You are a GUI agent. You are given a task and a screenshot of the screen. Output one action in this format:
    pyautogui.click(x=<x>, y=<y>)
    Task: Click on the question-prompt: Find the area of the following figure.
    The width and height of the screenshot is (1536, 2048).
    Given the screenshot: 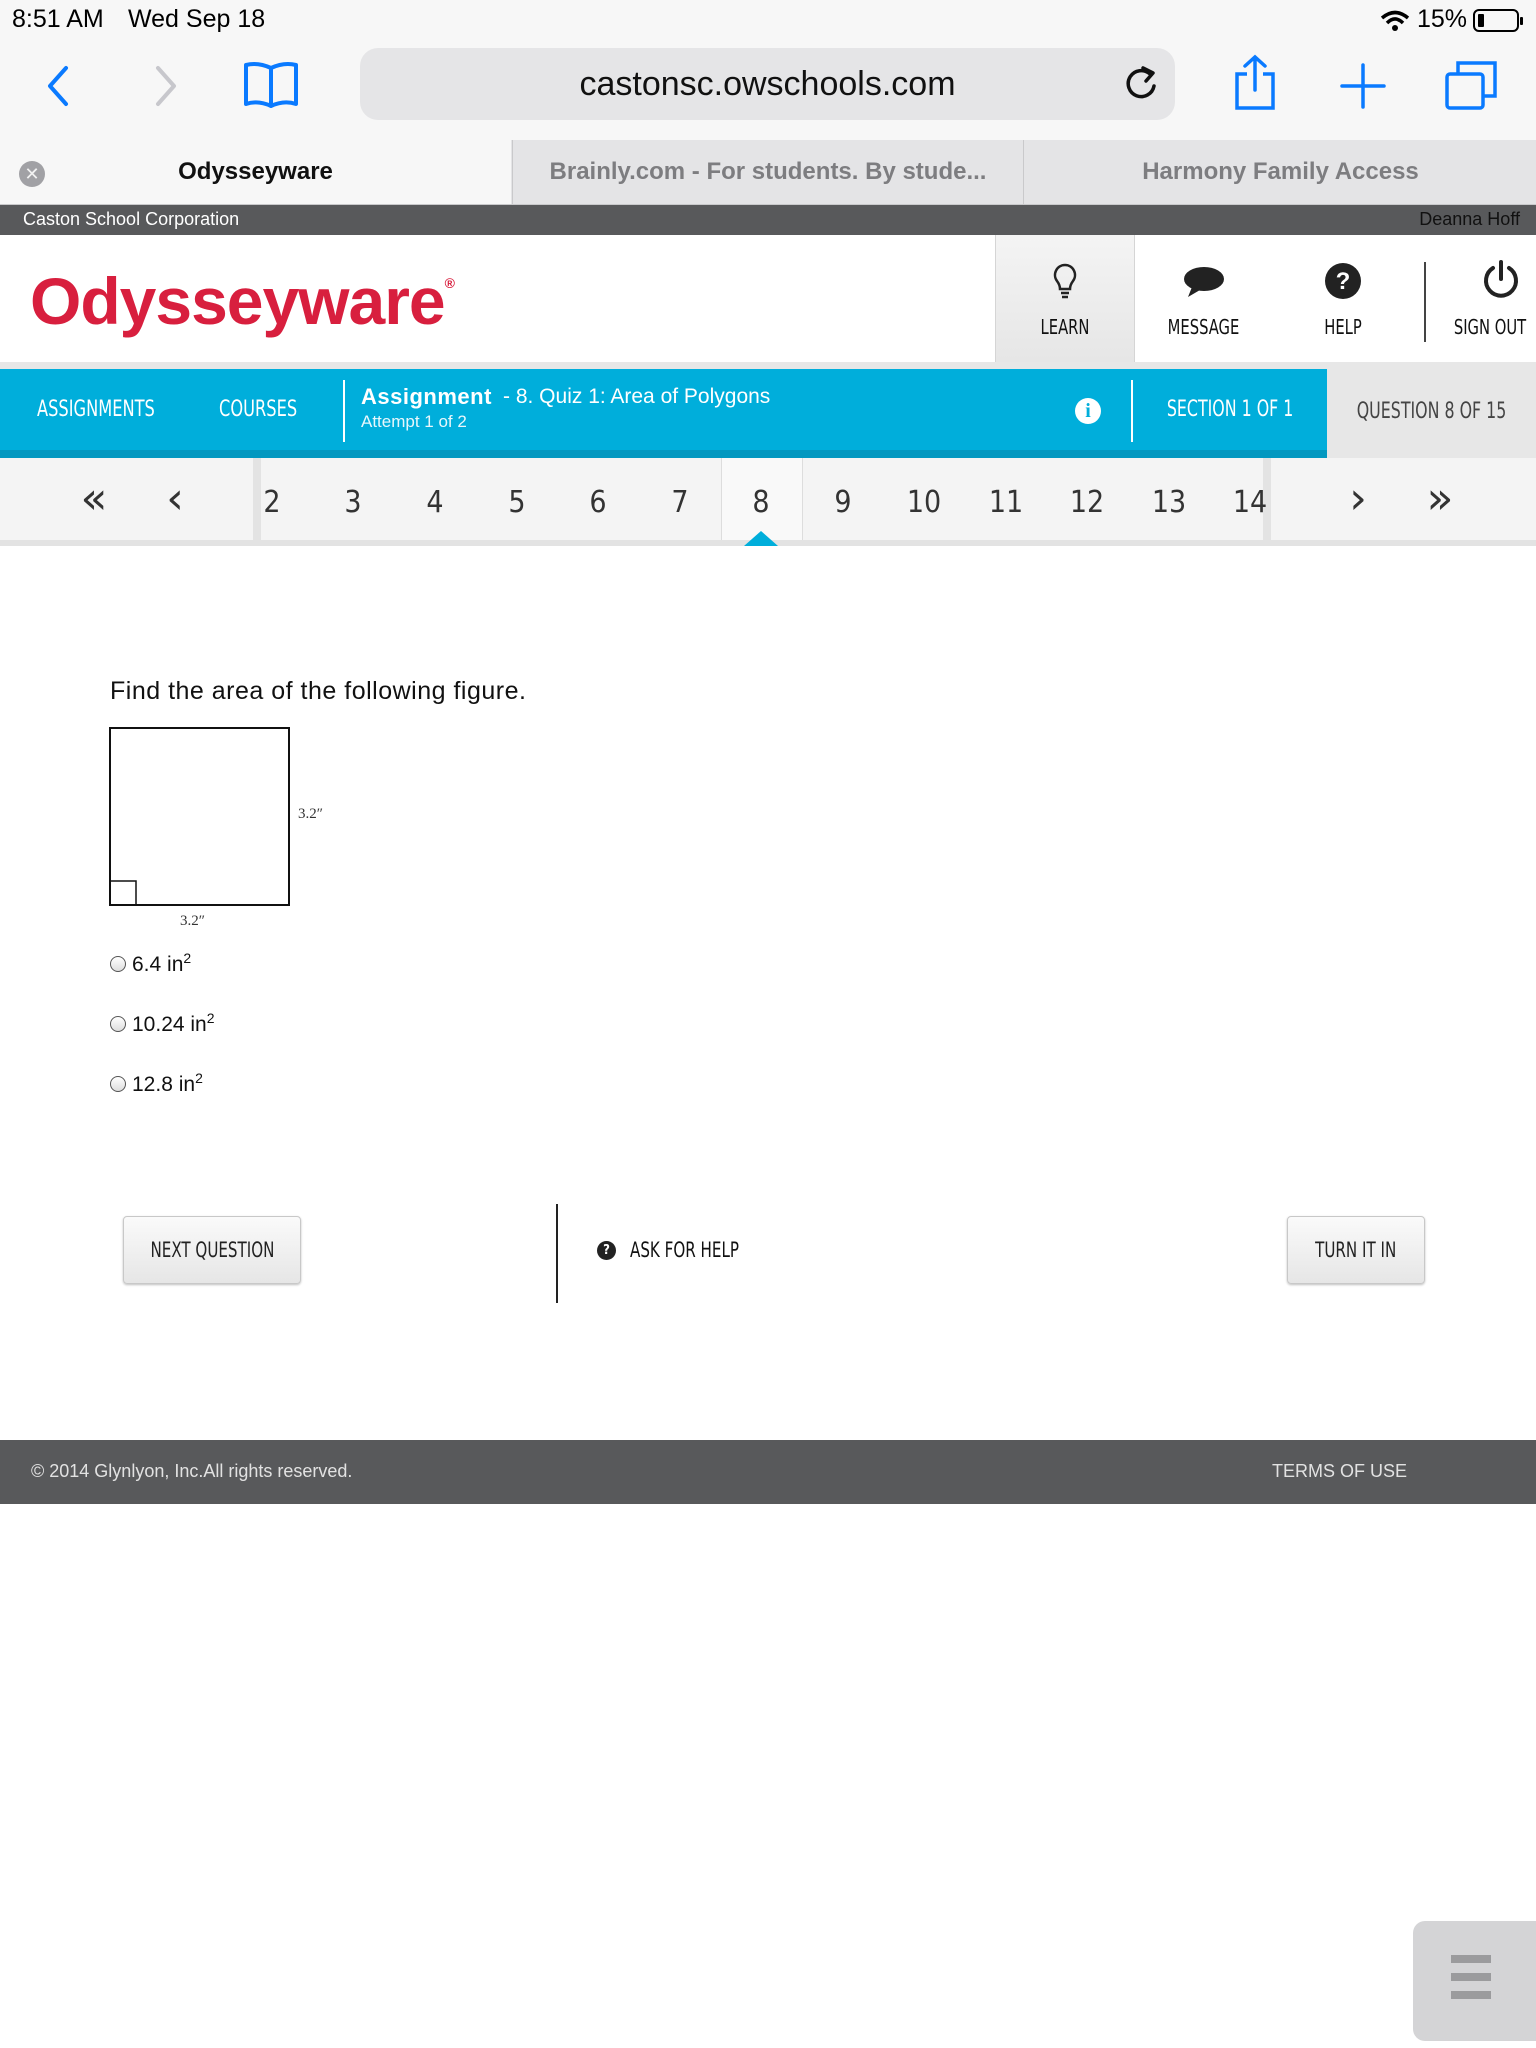 What is the action you would take?
    pyautogui.click(x=318, y=691)
    